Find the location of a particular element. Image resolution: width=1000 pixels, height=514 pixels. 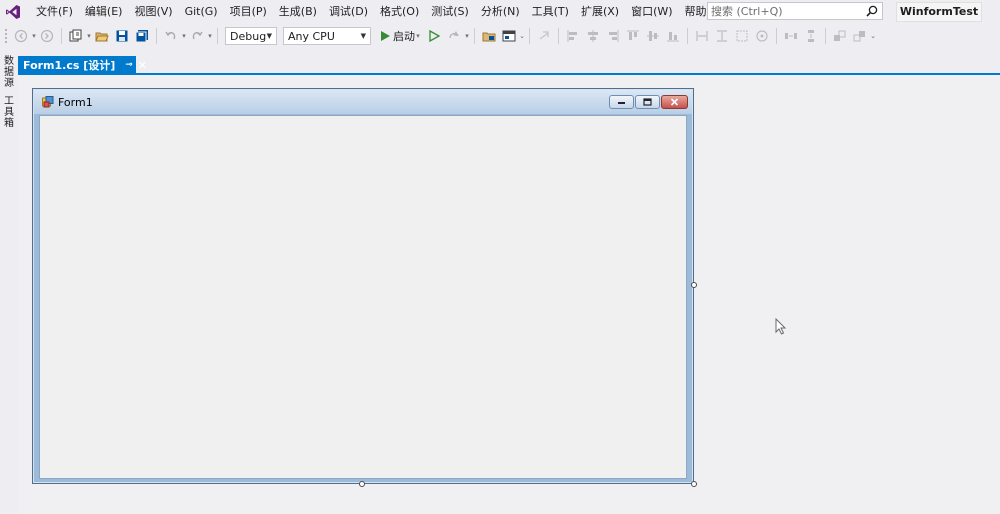

align-centers-icon is located at coordinates (593, 36).